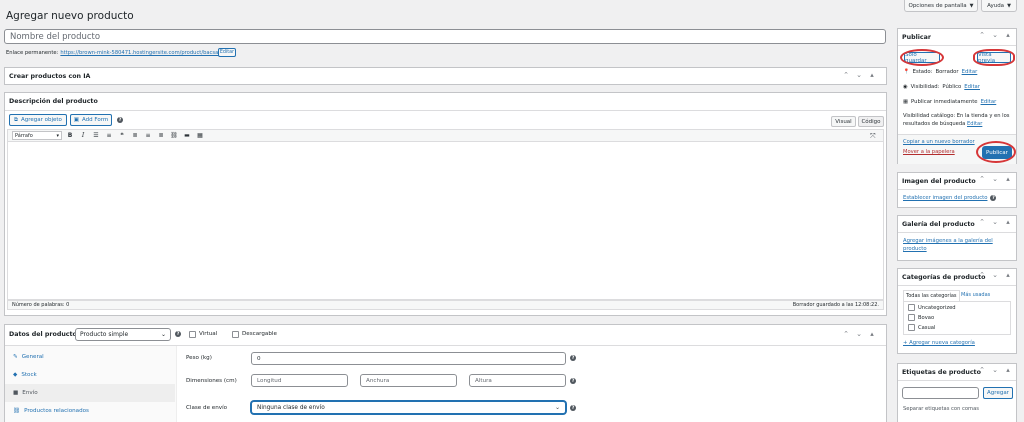 The image size is (1024, 422). What do you see at coordinates (299, 380) in the screenshot?
I see `length-input: Longitud` at bounding box center [299, 380].